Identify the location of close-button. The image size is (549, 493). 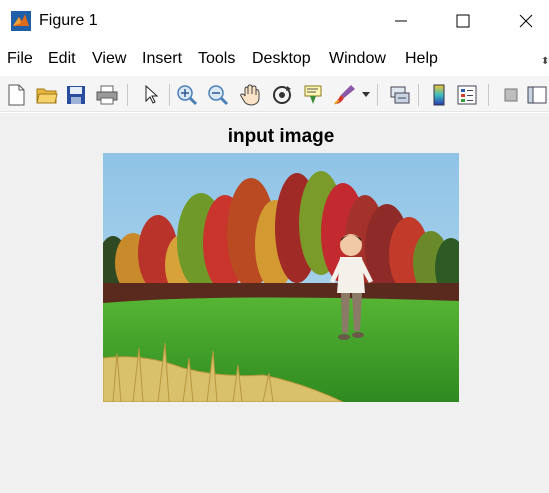
(526, 21).